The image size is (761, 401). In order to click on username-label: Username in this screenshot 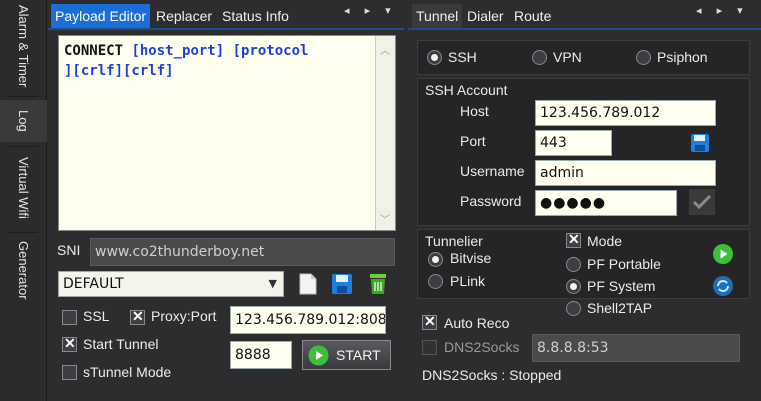, I will do `click(492, 171)`.